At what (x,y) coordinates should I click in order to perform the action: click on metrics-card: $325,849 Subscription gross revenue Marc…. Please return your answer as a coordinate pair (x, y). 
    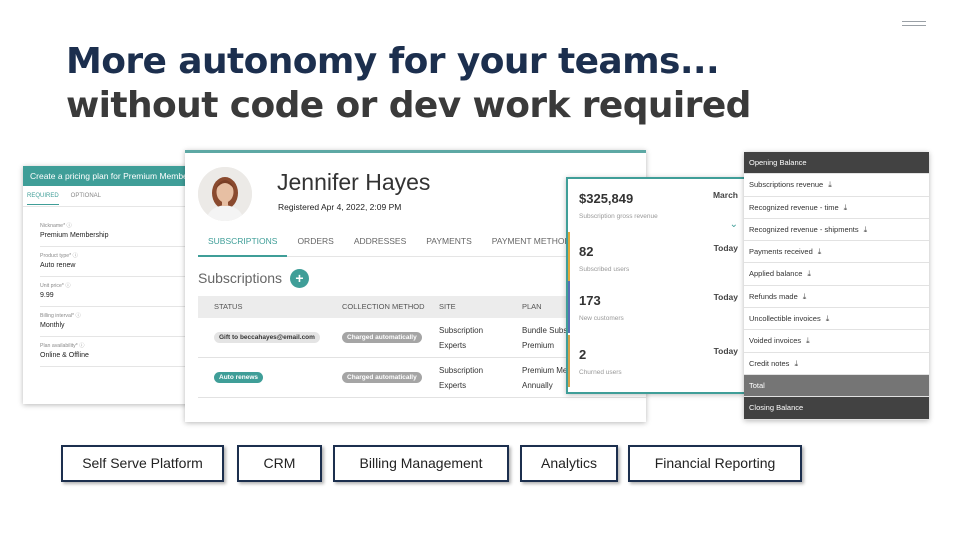
    Looking at the image, I should click on (656, 285).